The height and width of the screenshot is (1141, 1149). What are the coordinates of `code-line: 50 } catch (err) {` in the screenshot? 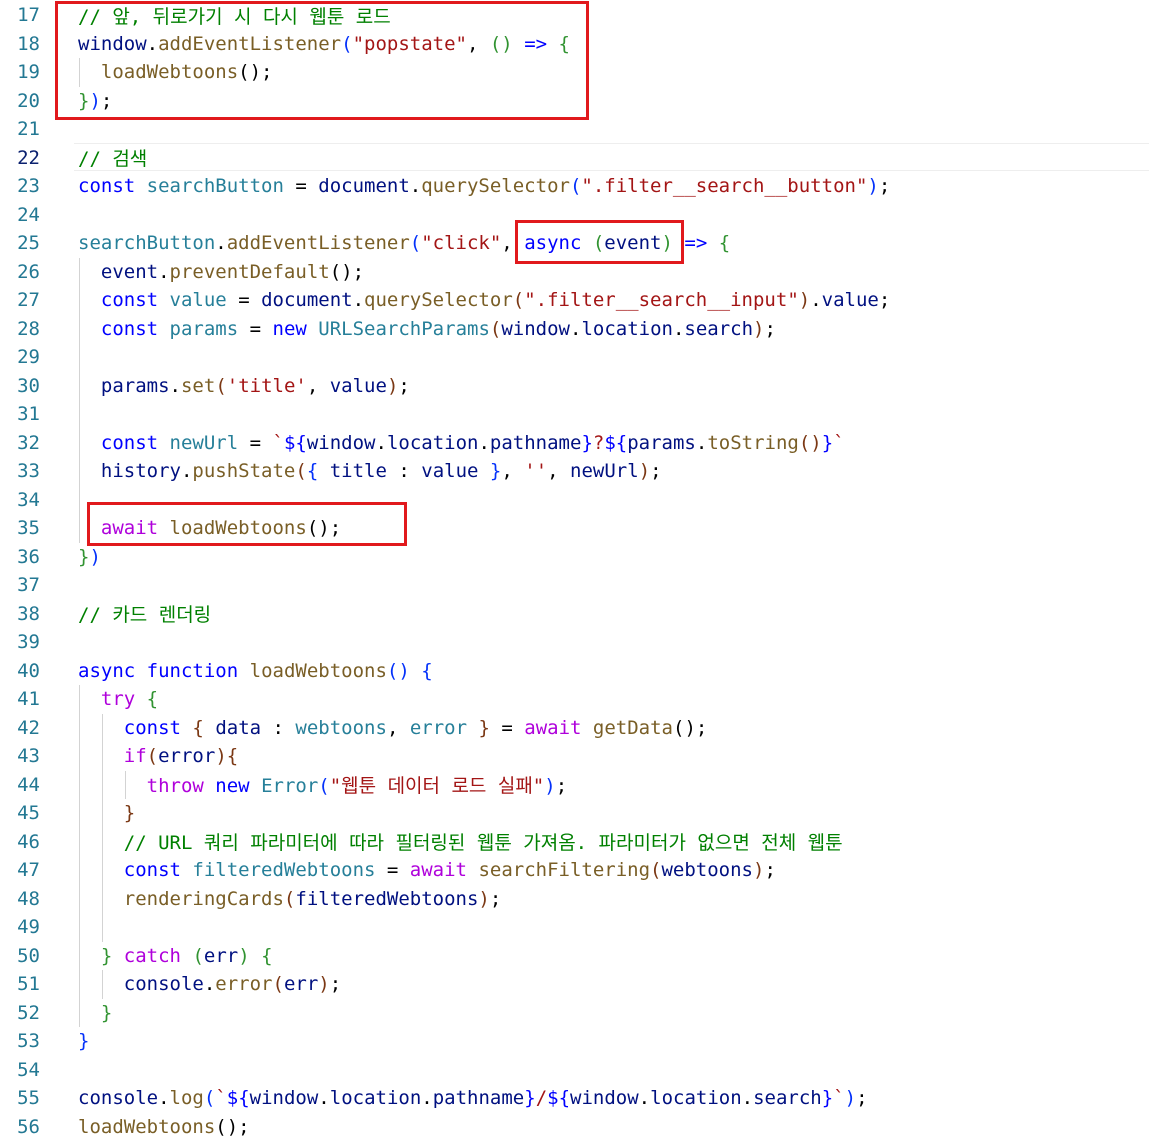 It's located at (574, 956).